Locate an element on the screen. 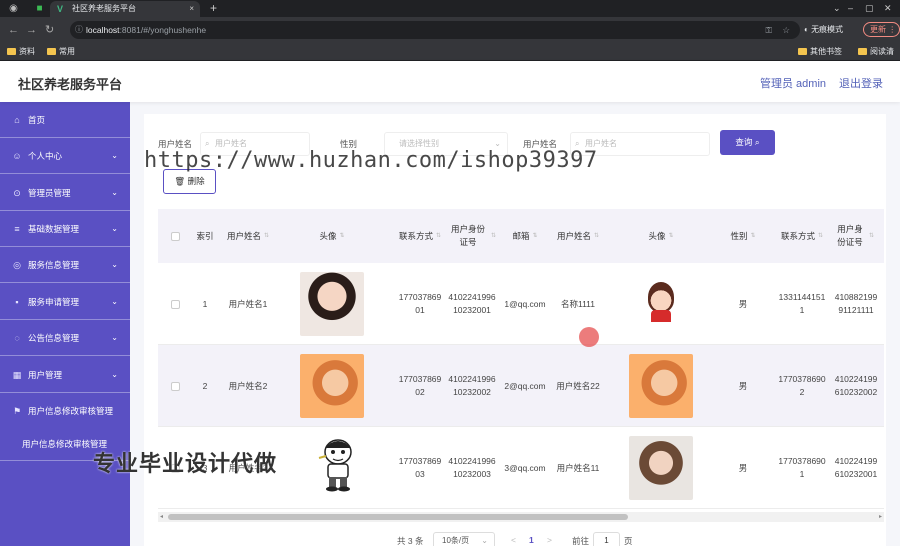 The height and width of the screenshot is (546, 900). goto-label: 前往 is located at coordinates (581, 541).